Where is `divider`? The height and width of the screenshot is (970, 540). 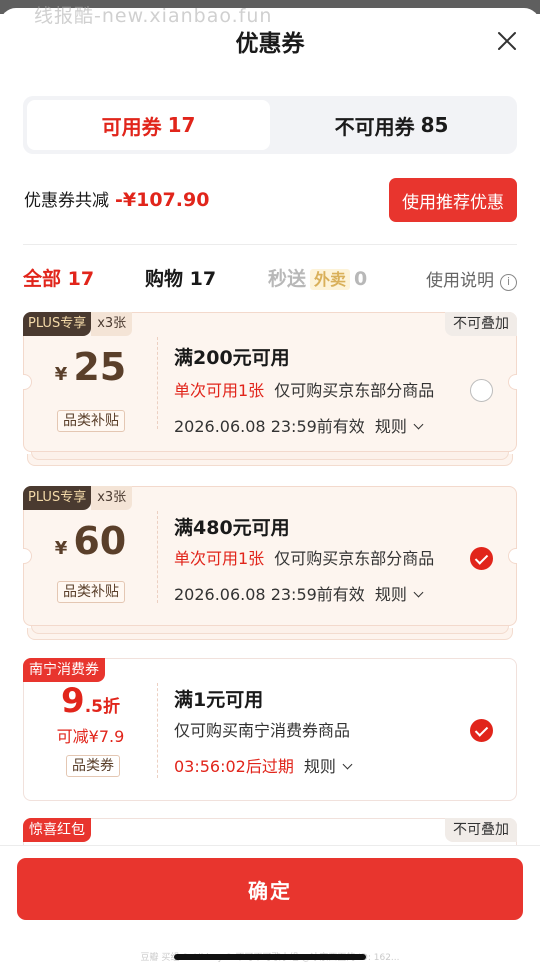 divider is located at coordinates (270, 244).